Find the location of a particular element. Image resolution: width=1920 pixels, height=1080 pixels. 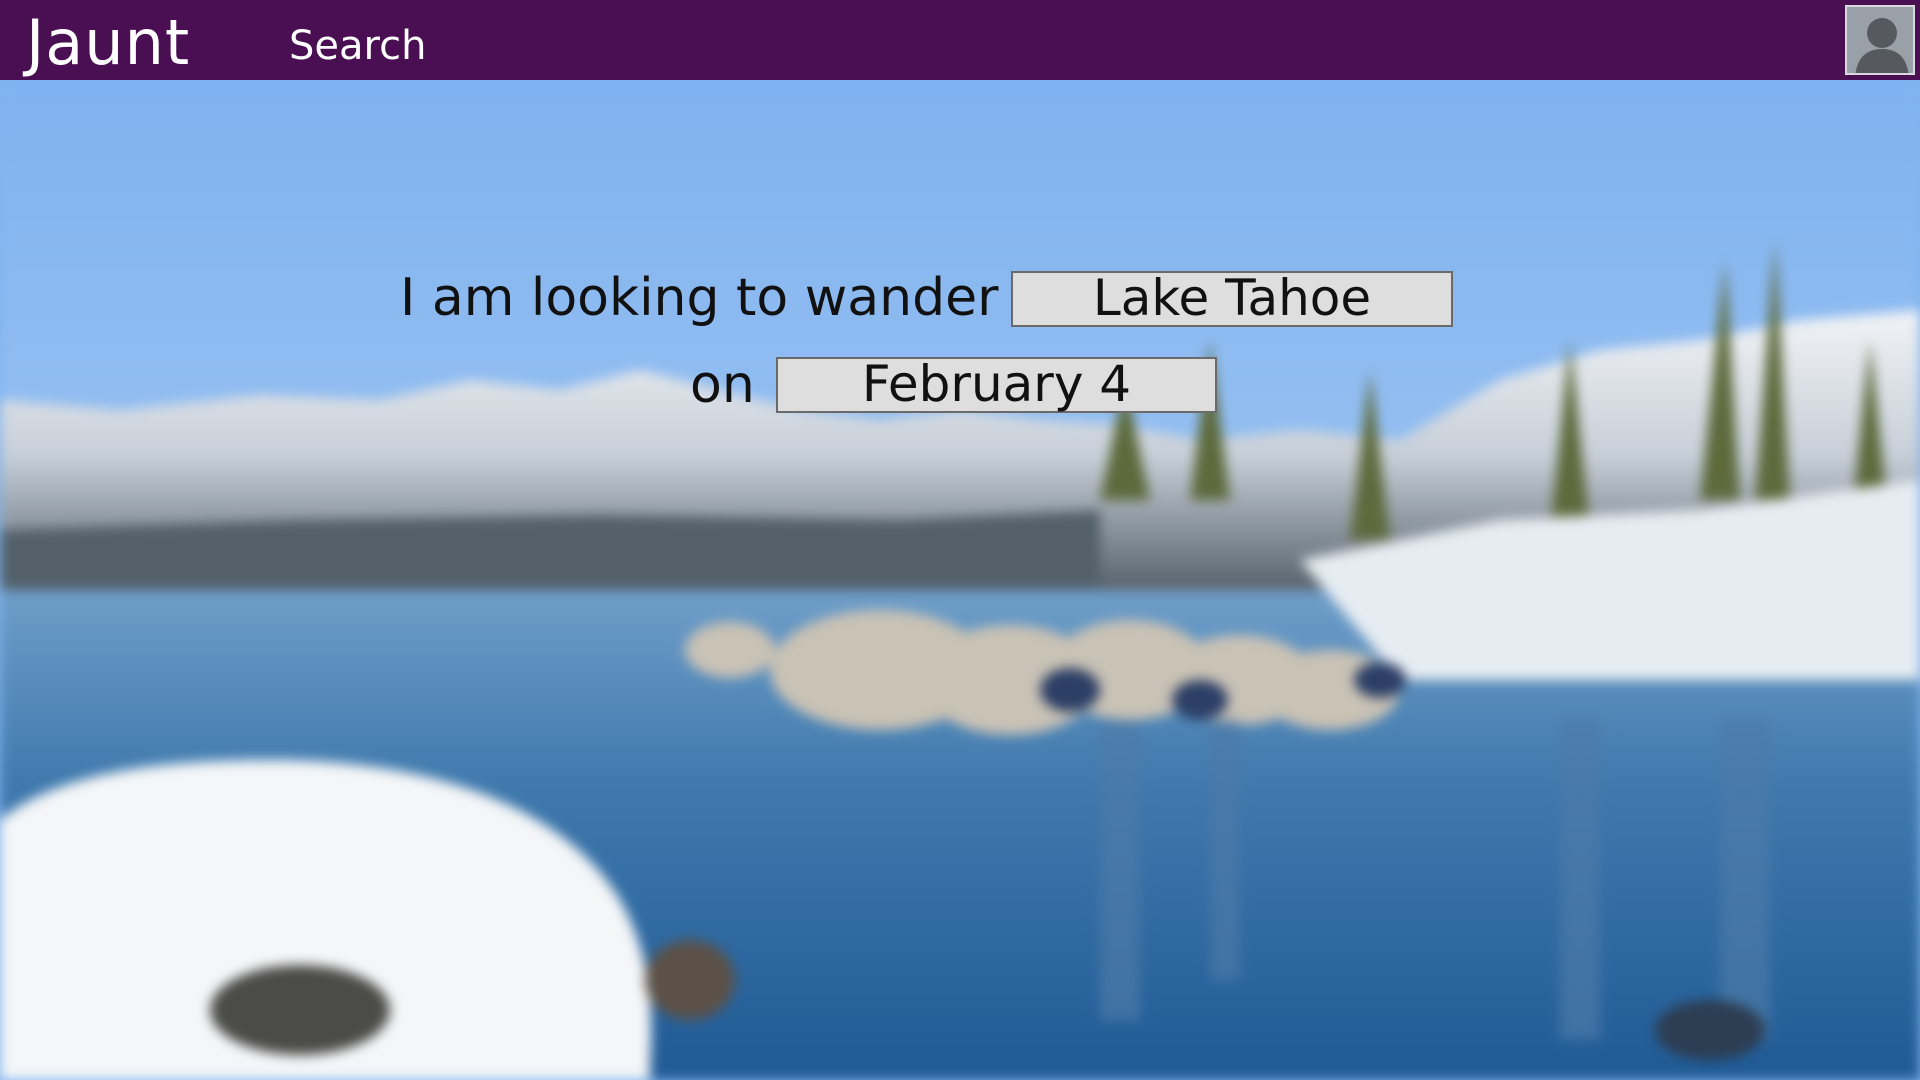

person-silhouette-icon is located at coordinates (1880, 40).